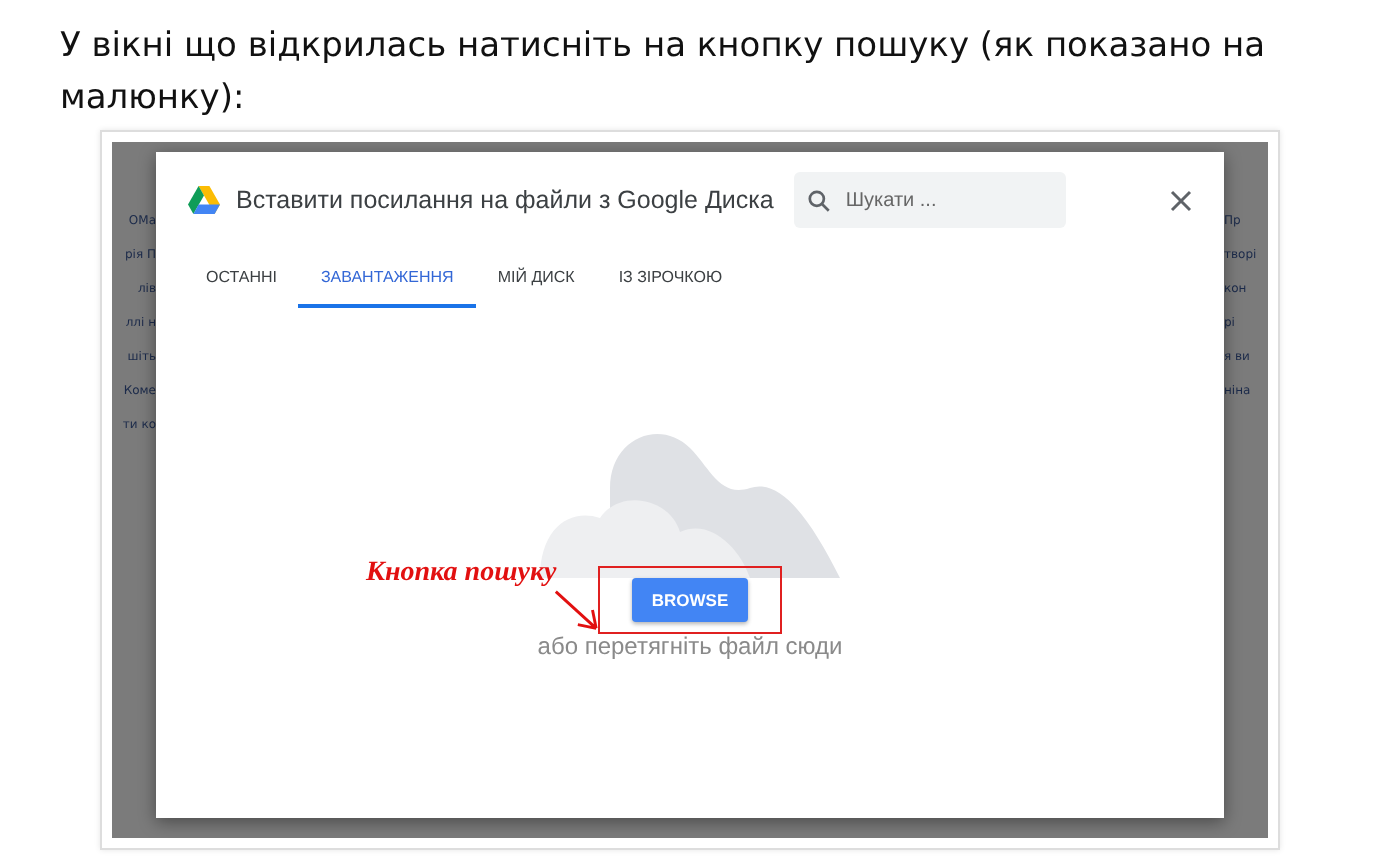 This screenshot has height=866, width=1390. Describe the element at coordinates (204, 200) in the screenshot. I see `drive-logo-icon` at that location.